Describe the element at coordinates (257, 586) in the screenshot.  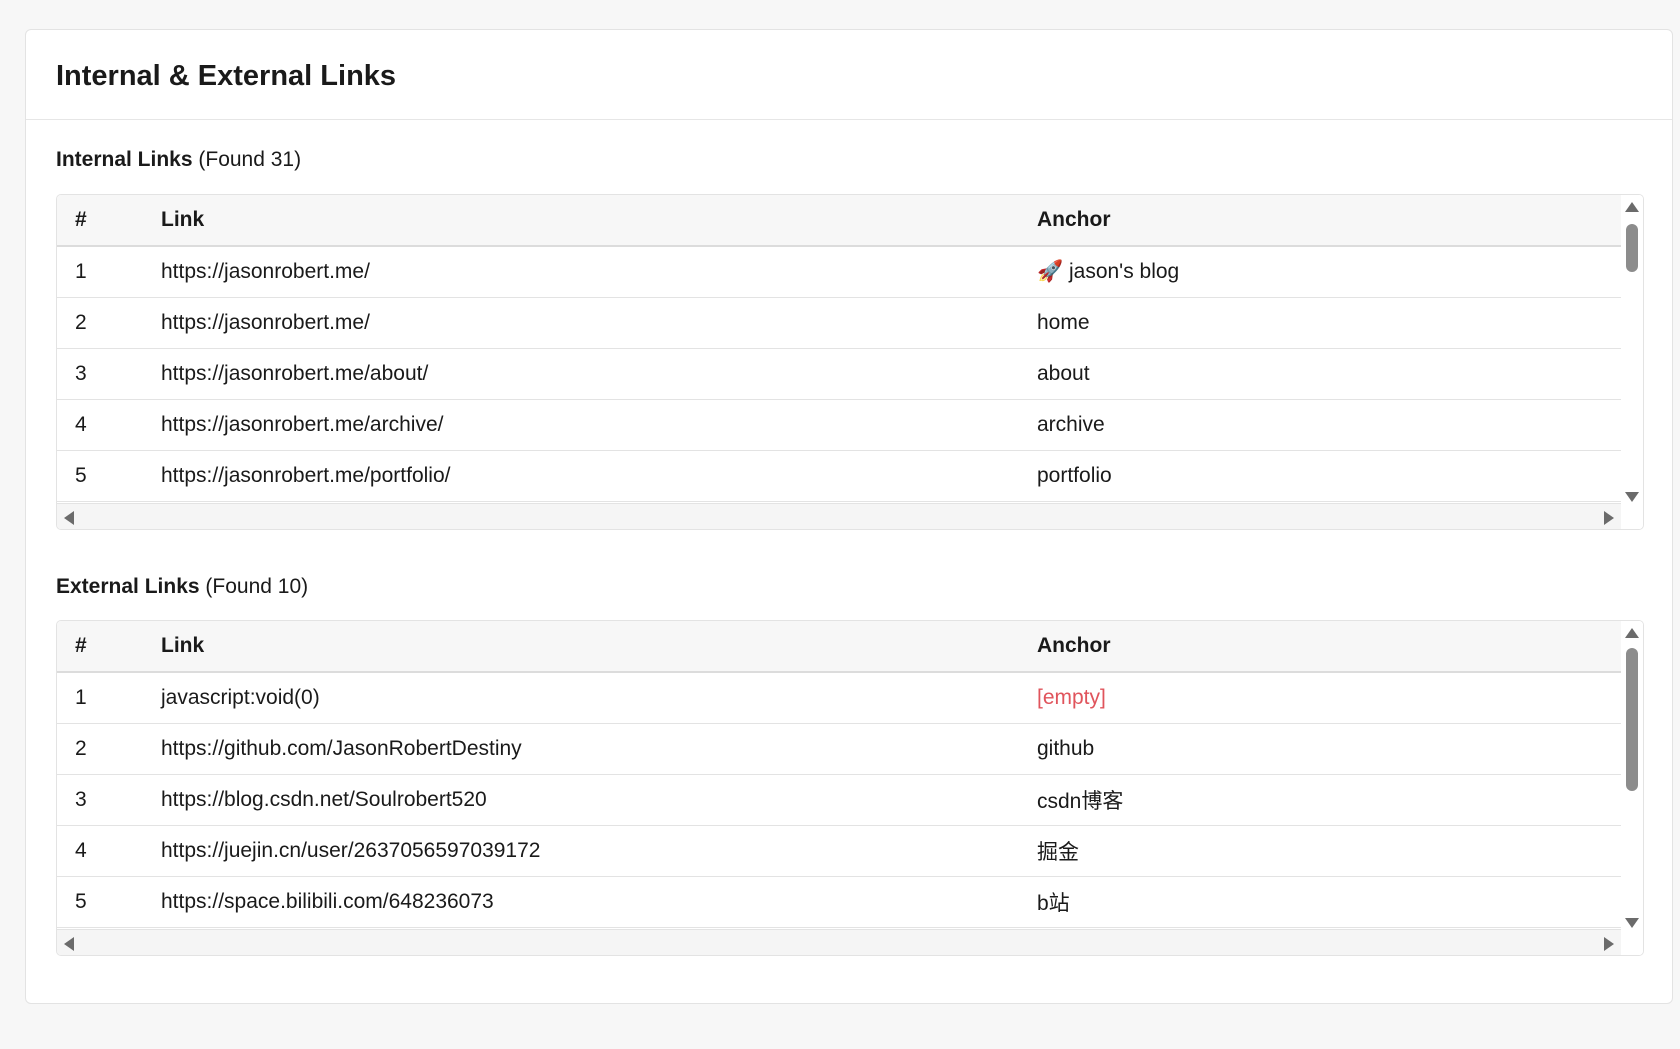
I see `external-links-count: (Found 10)` at that location.